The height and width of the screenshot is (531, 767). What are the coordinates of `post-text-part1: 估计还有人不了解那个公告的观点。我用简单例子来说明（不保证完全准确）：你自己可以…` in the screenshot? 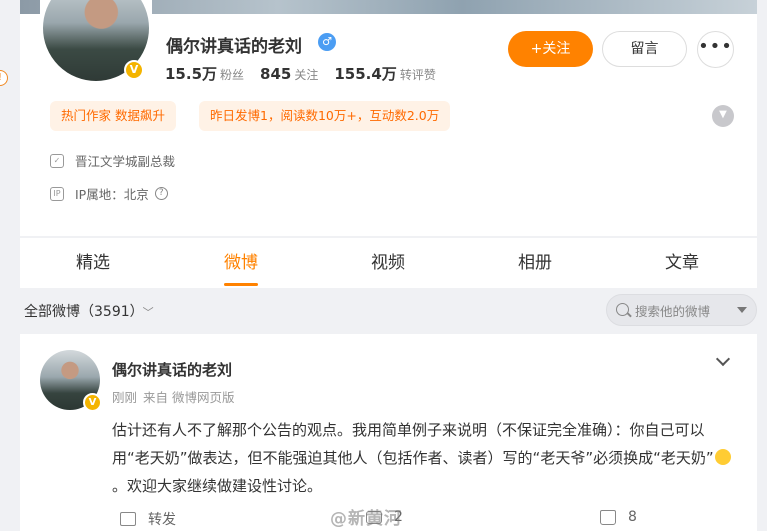 It's located at (413, 444).